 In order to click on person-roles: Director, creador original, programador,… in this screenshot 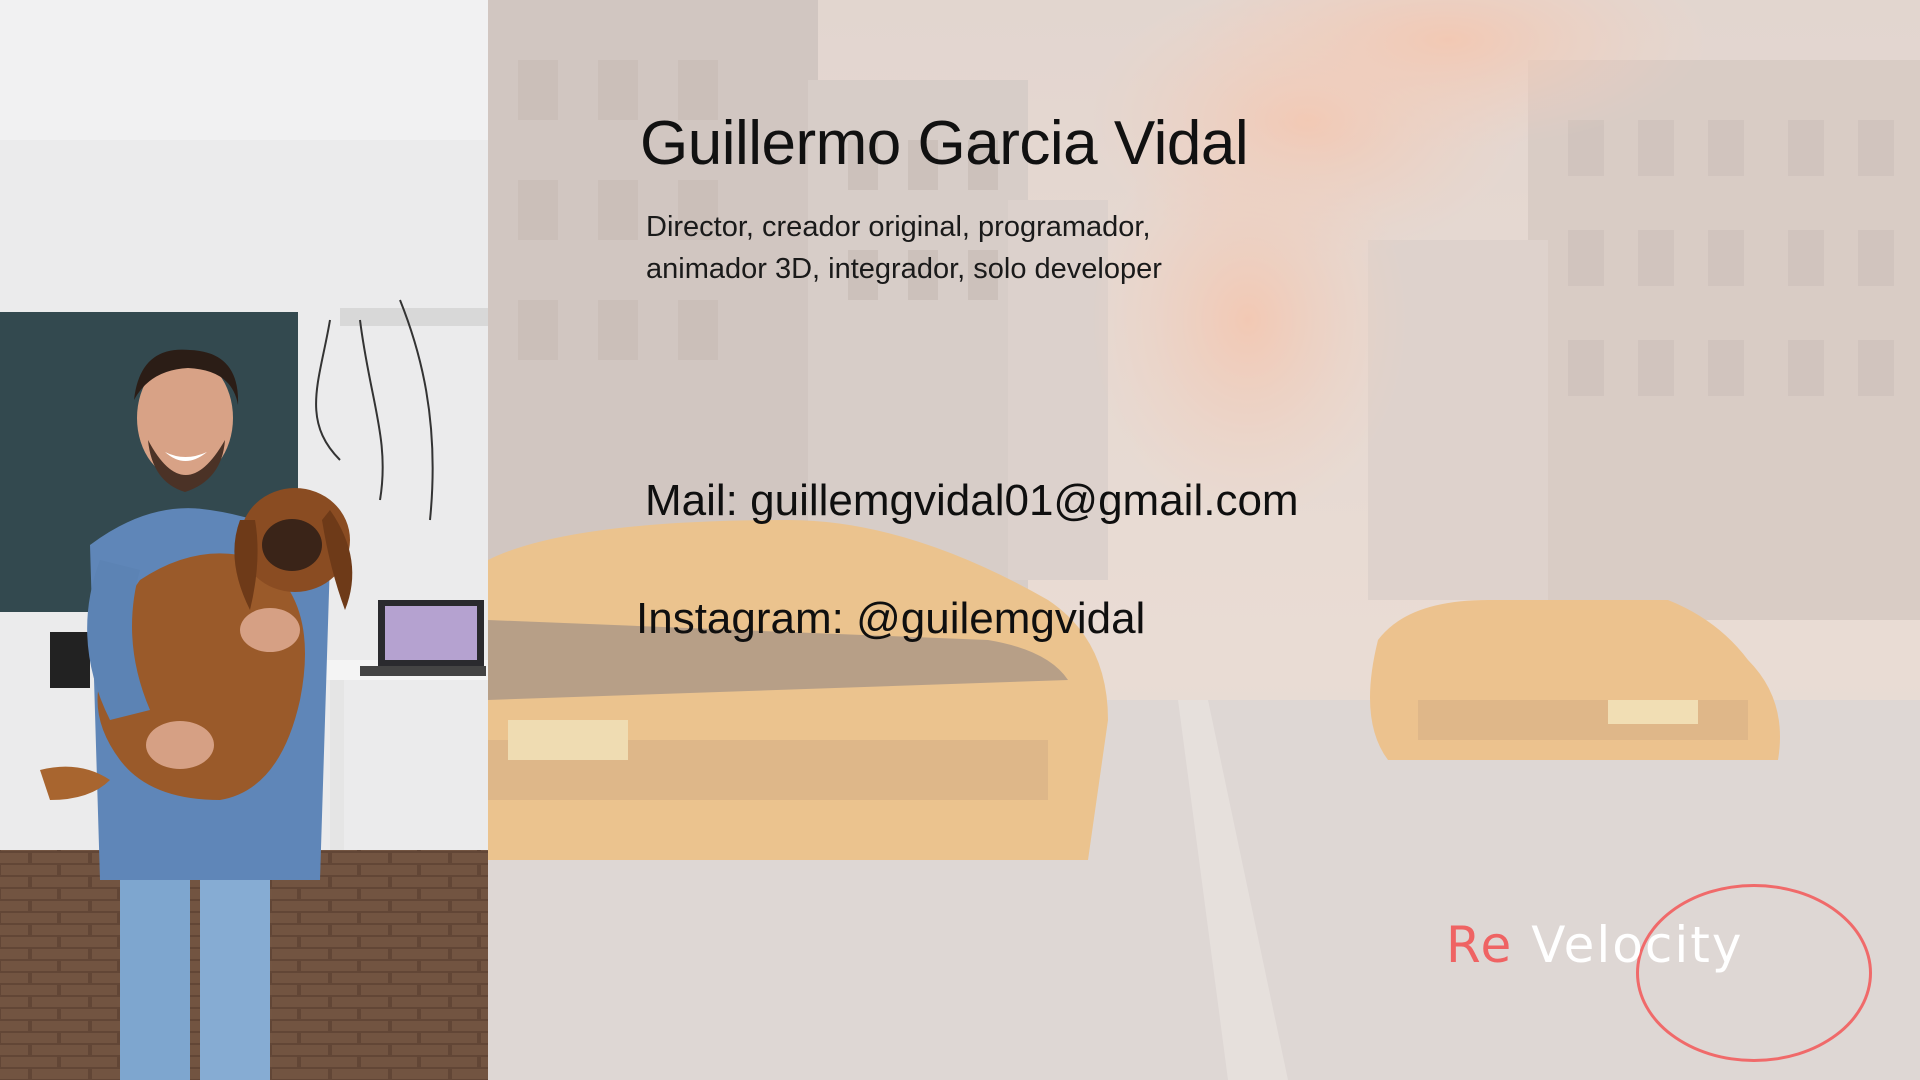, I will do `click(904, 248)`.